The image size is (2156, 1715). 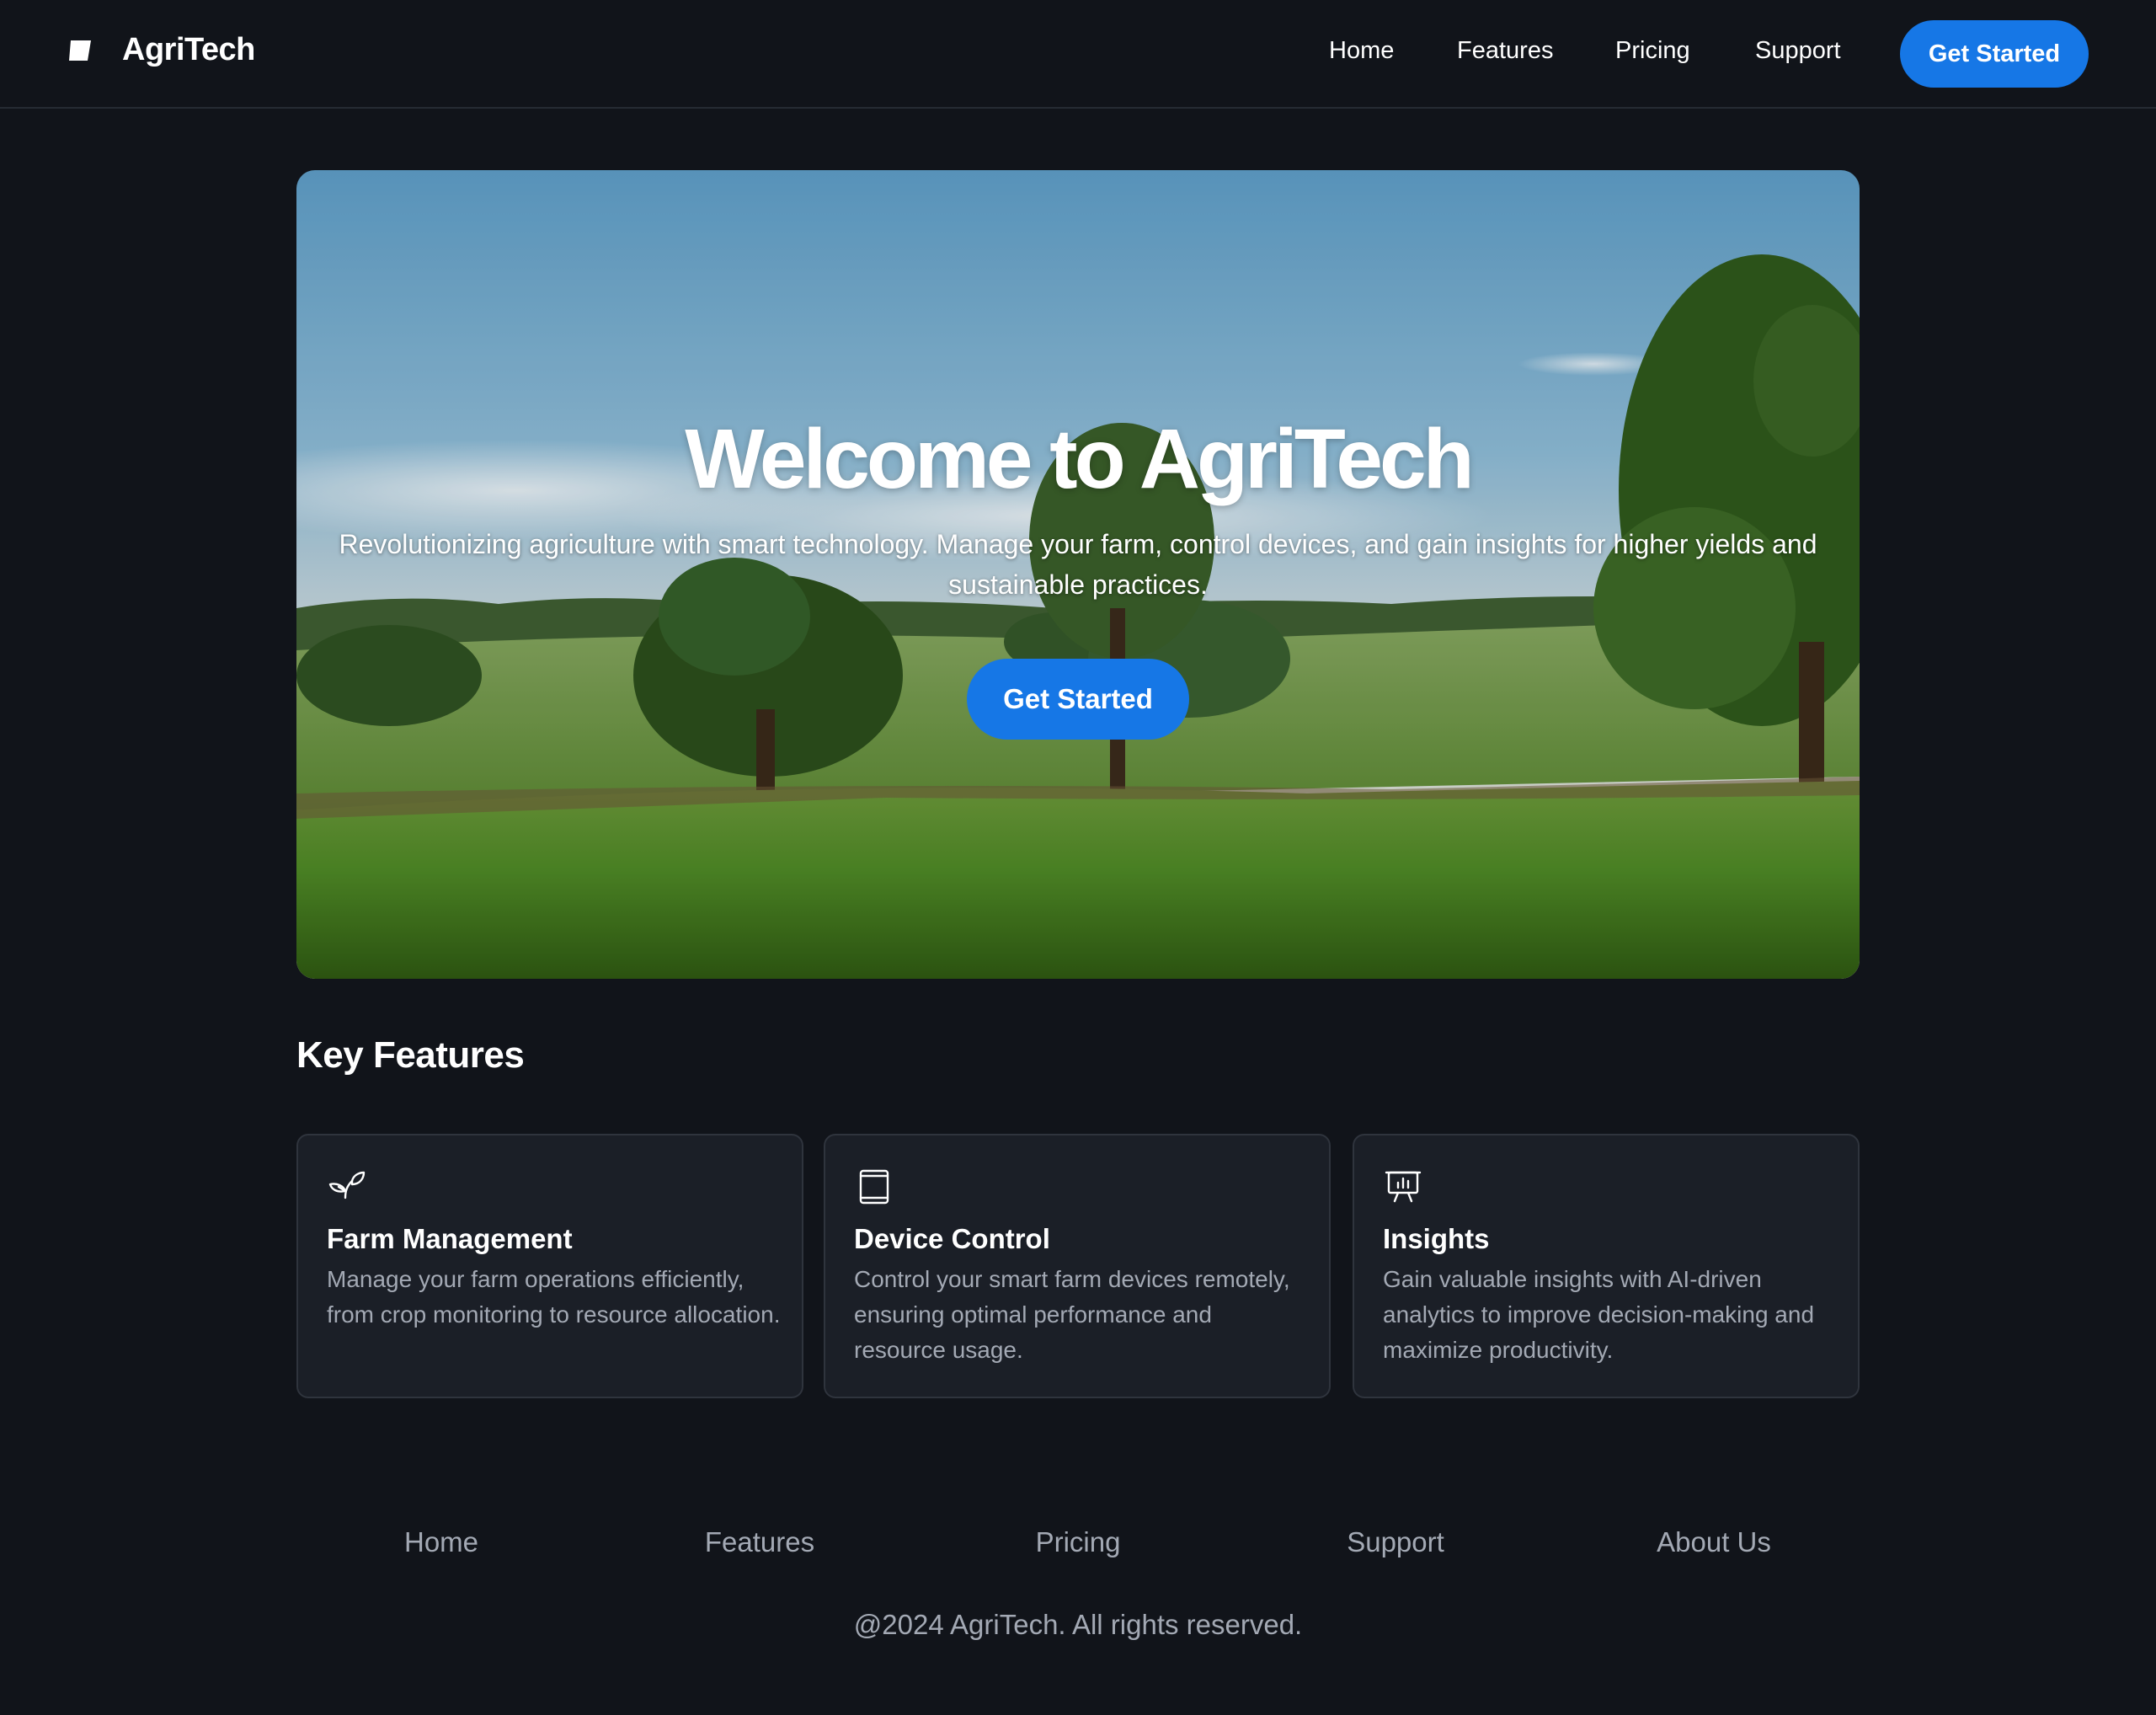 I want to click on sprout-icon, so click(x=347, y=1185).